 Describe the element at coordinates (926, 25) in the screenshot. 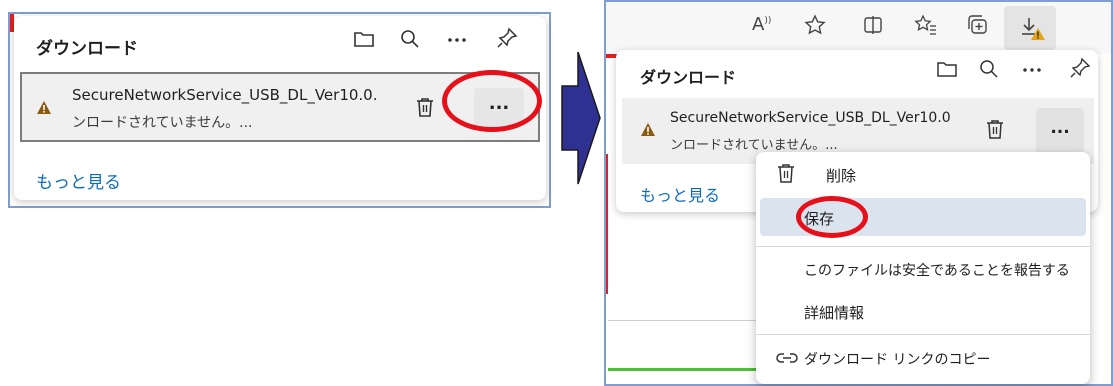

I see `favorites-icon` at that location.